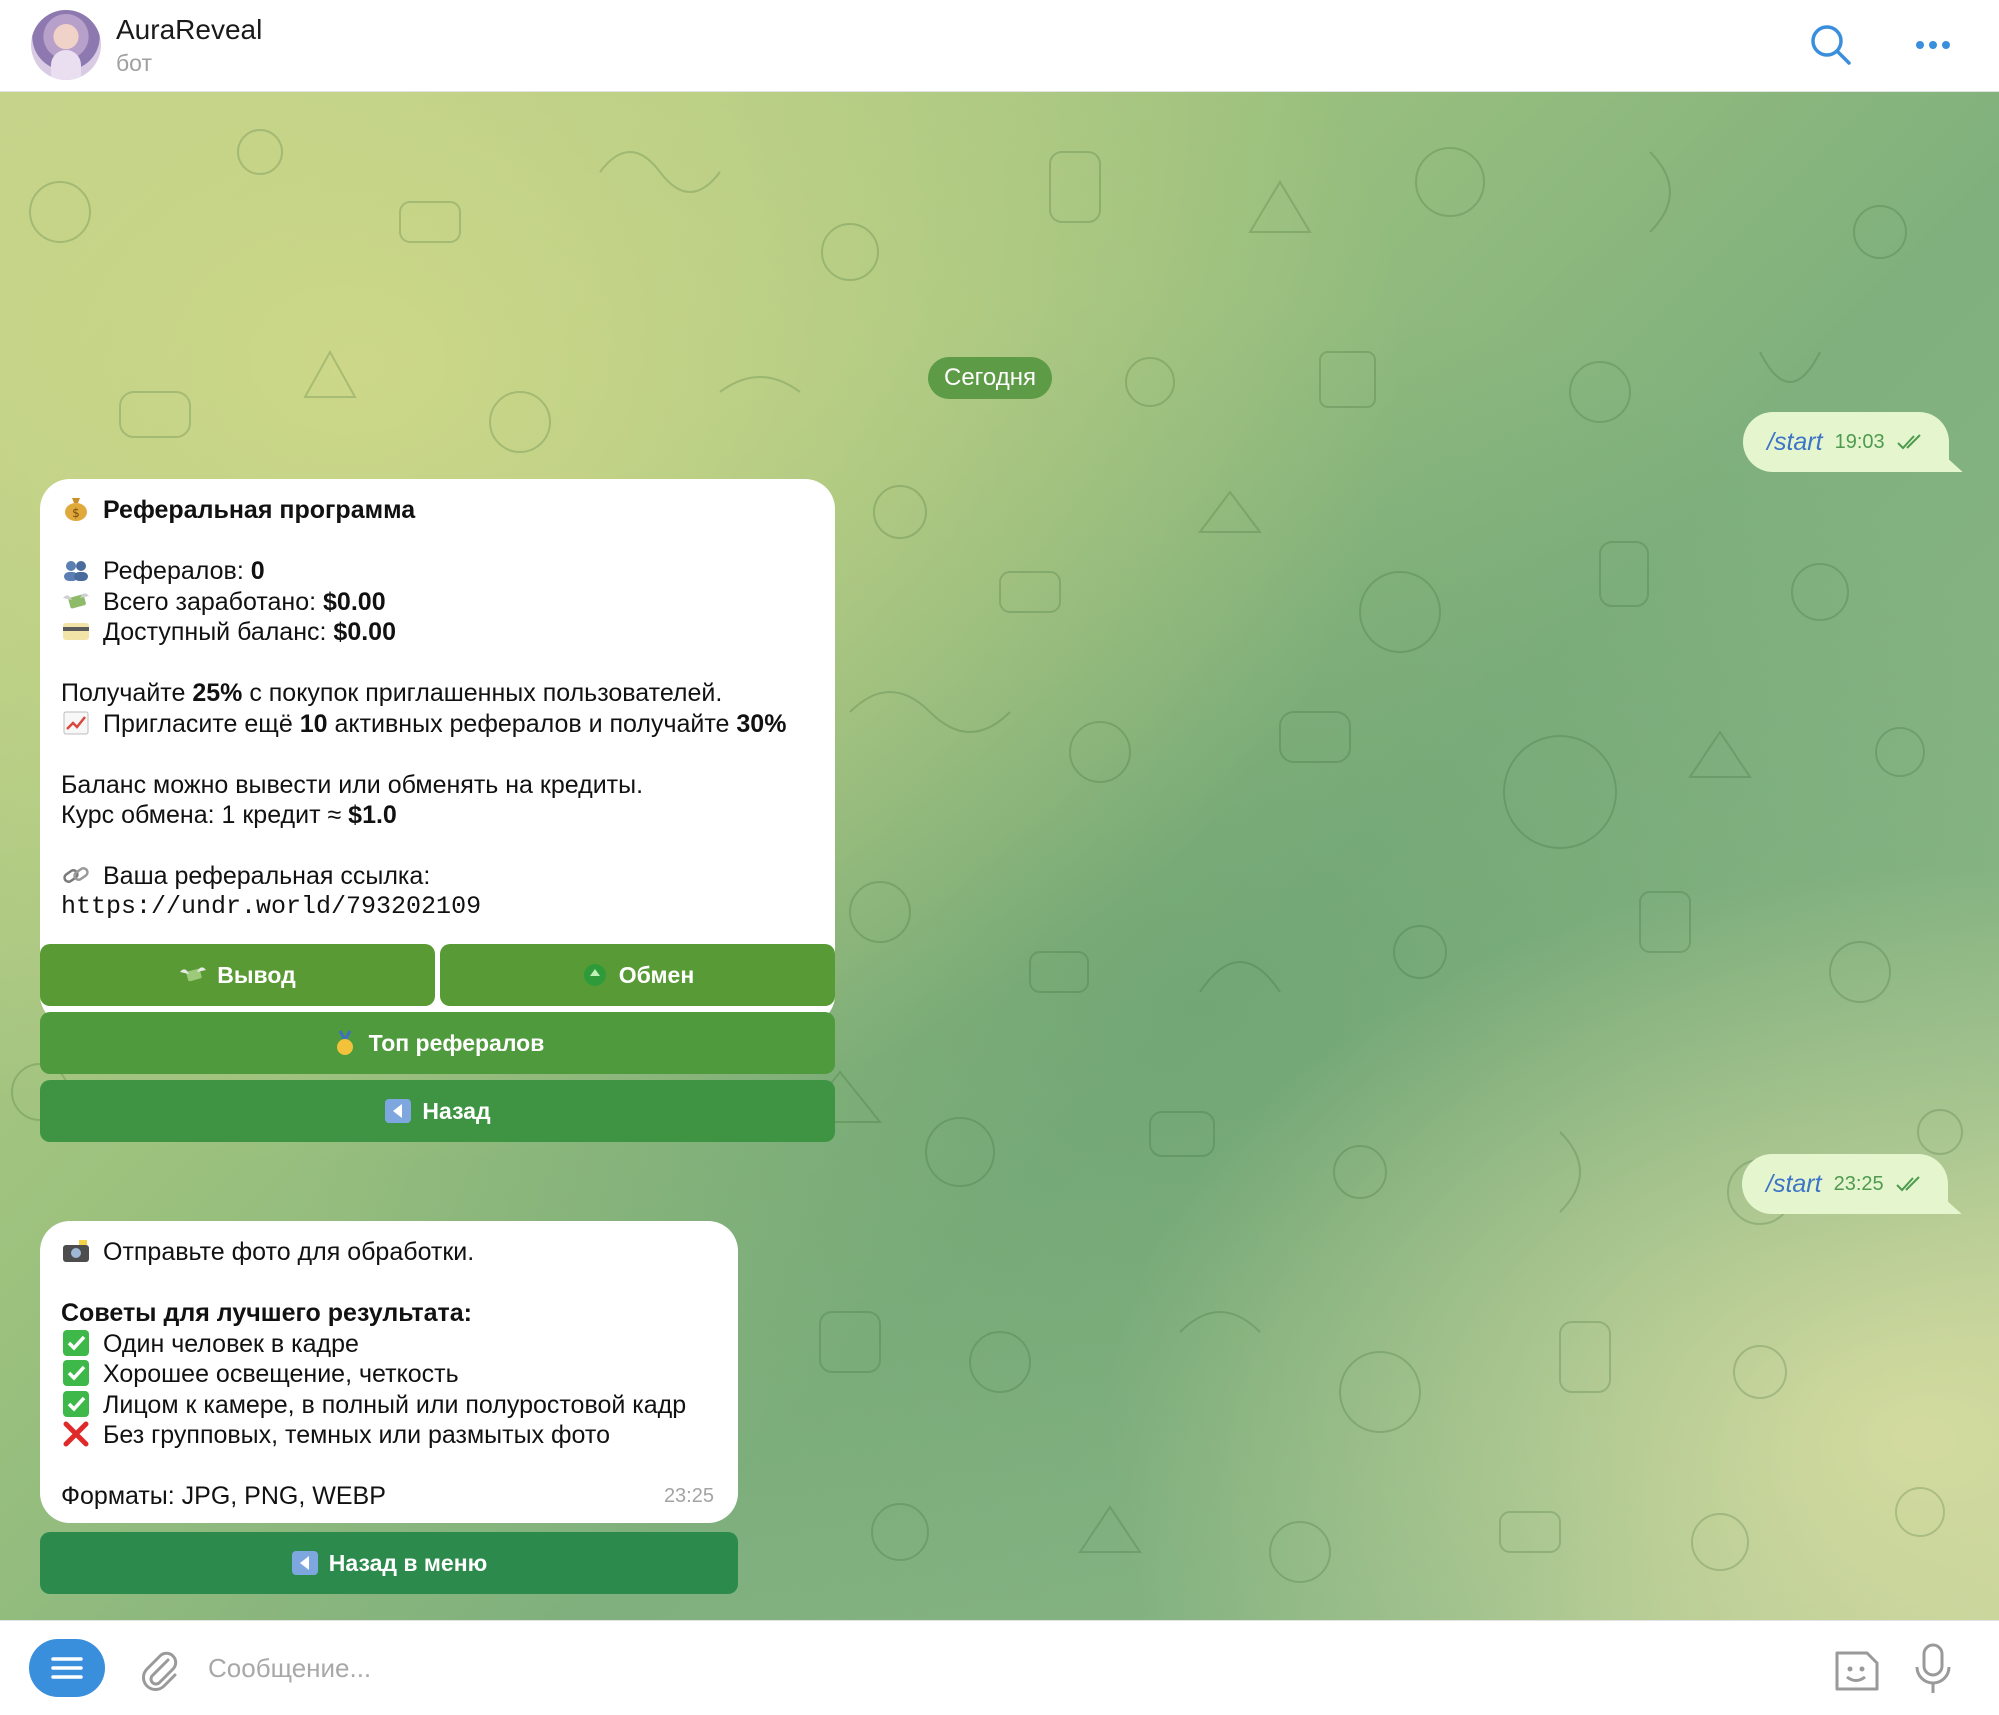 The image size is (1999, 1715). What do you see at coordinates (437, 907) in the screenshot?
I see `referral-link: https://undr.world/793202109` at bounding box center [437, 907].